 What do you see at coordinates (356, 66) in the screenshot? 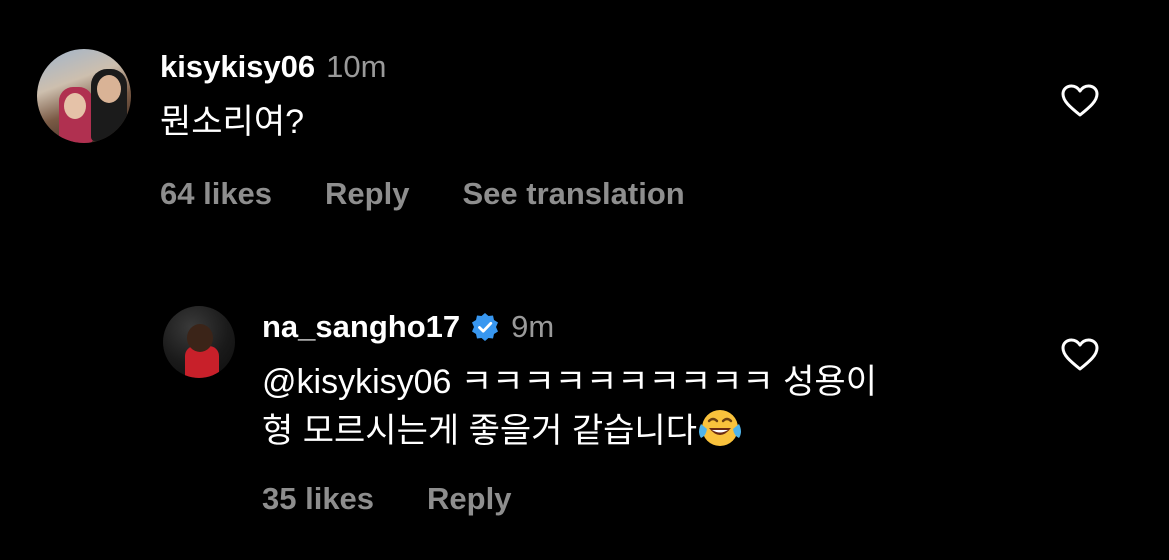
I see `timestamp: 10m` at bounding box center [356, 66].